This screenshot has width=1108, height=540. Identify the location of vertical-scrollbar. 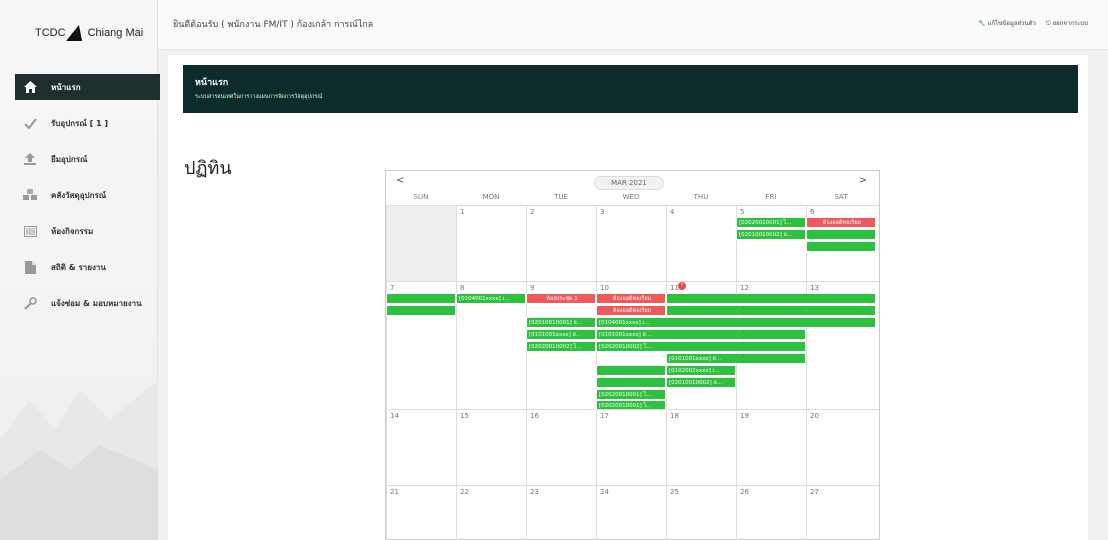
(1085, 297).